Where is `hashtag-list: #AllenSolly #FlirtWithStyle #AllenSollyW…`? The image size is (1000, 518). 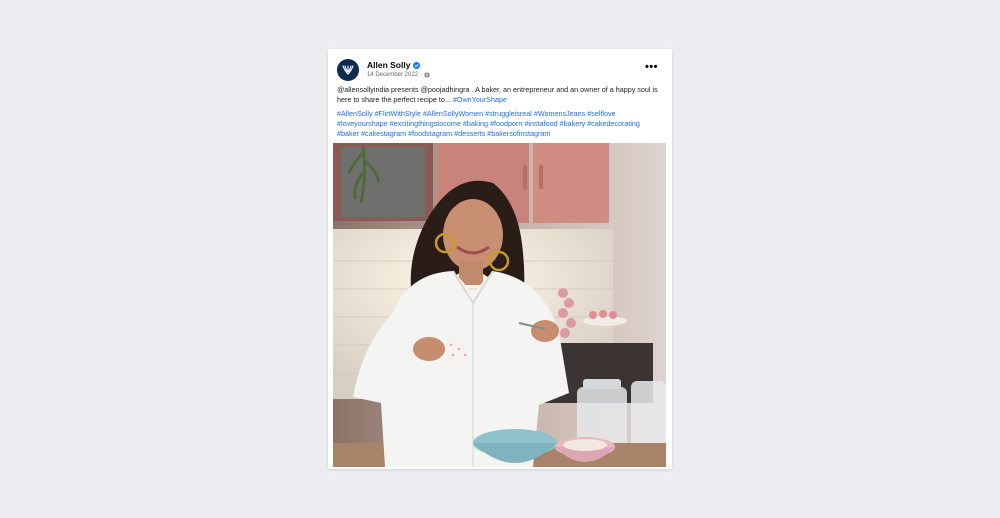
hashtag-list: #AllenSolly #FlirtWithStyle #AllenSollyW… is located at coordinates (500, 124).